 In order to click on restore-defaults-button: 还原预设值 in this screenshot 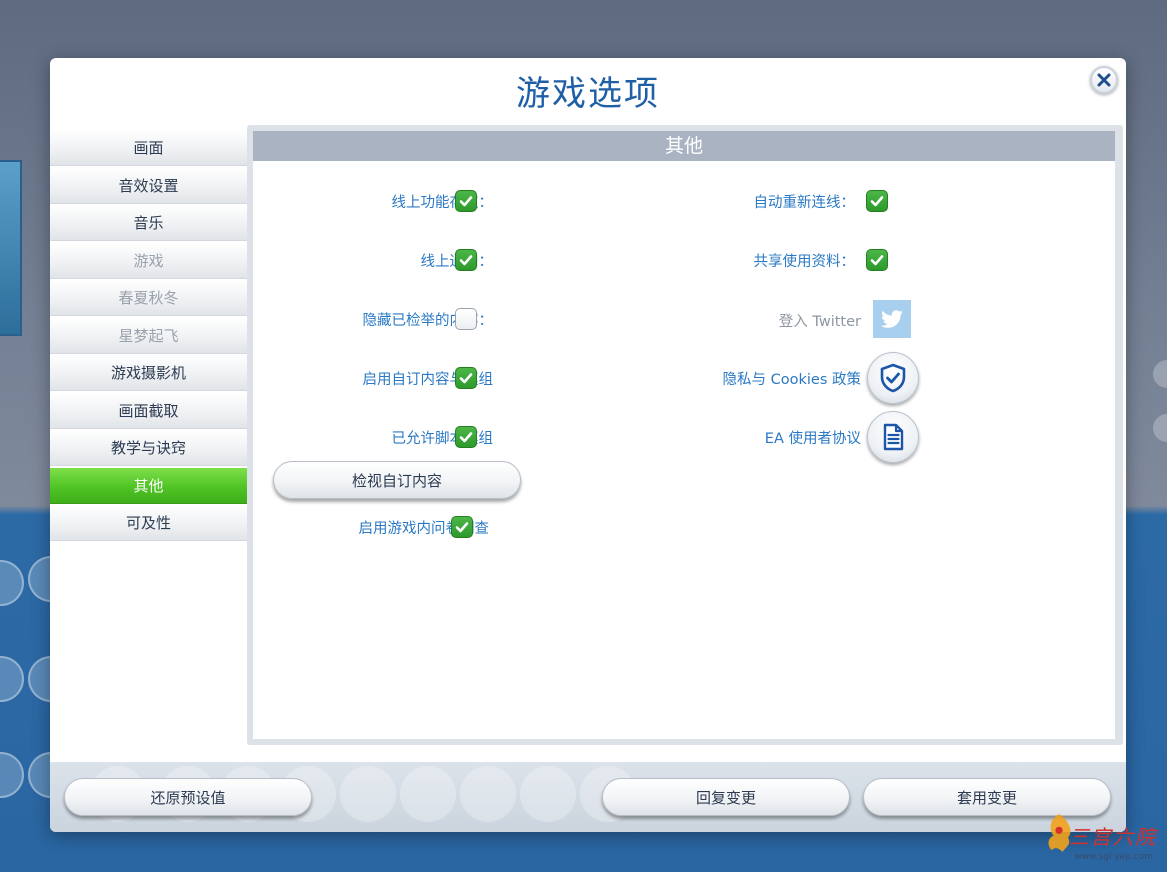, I will do `click(188, 797)`.